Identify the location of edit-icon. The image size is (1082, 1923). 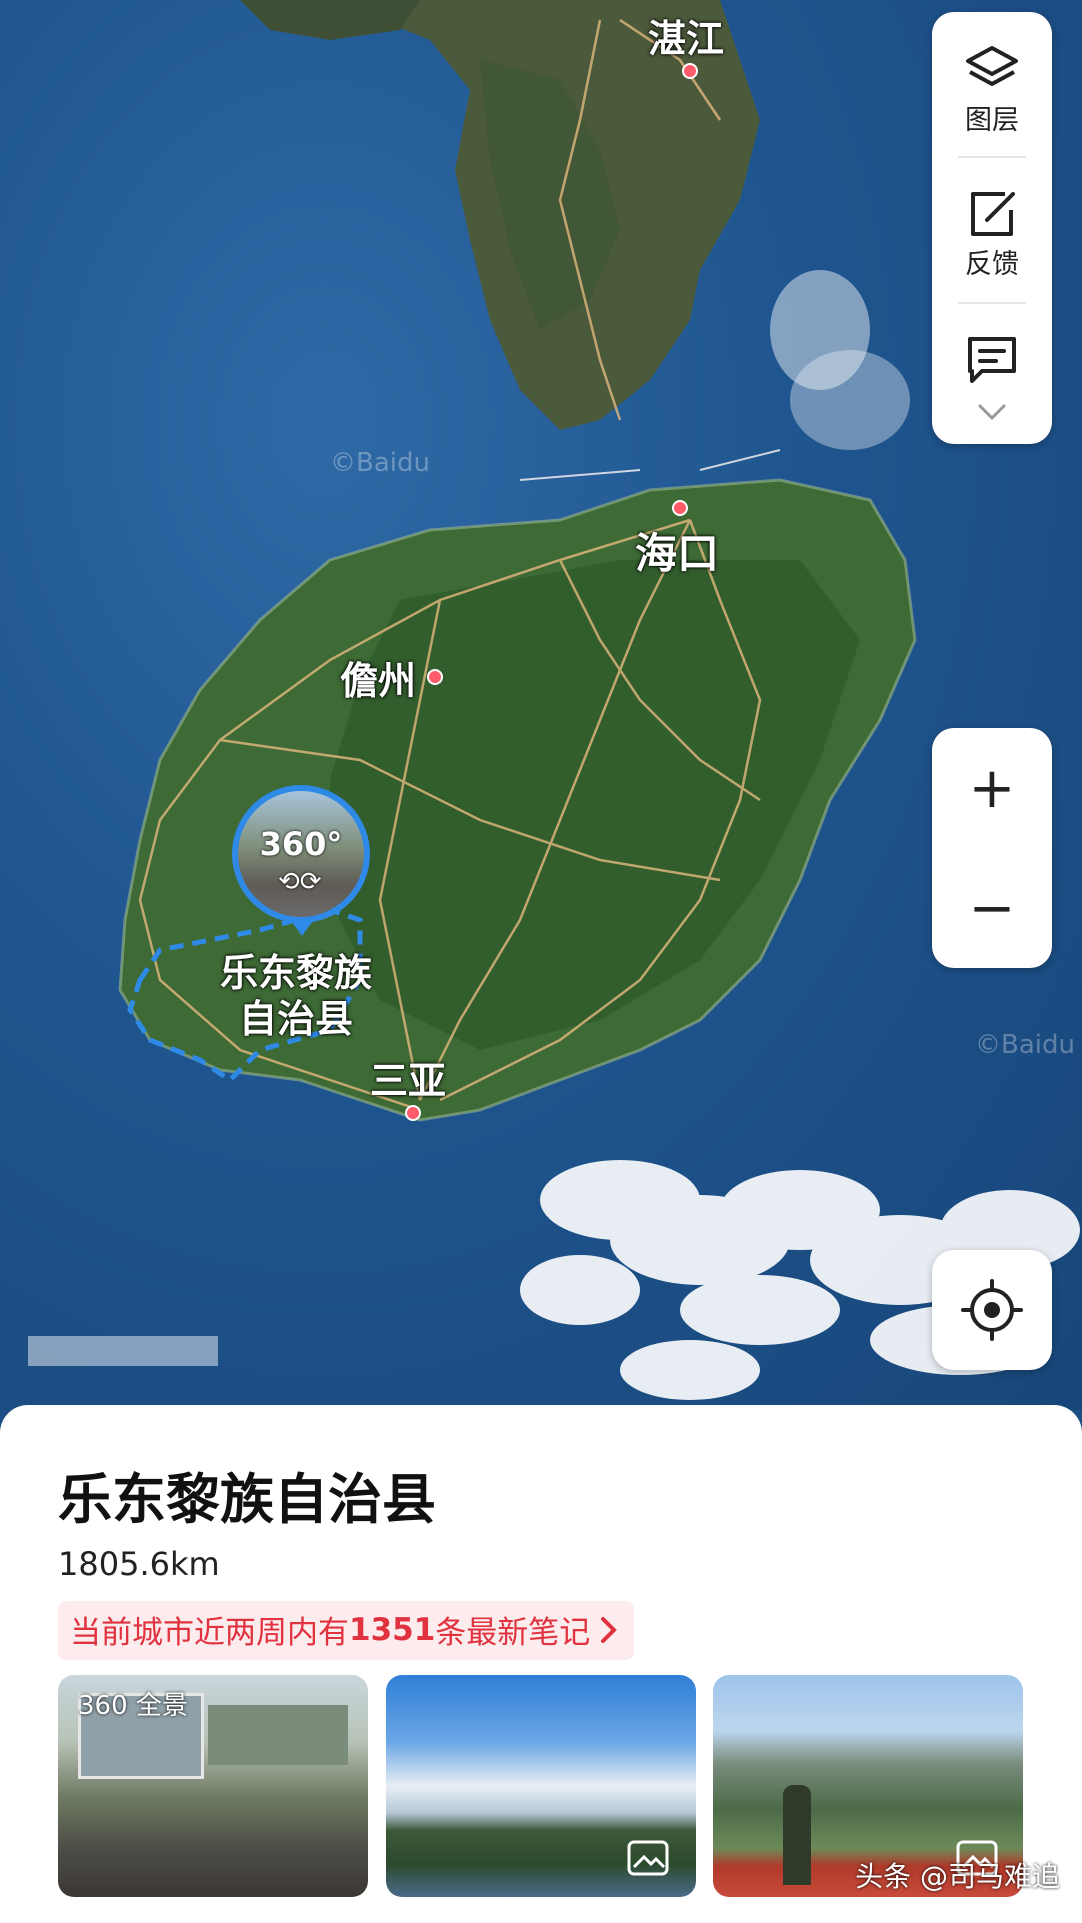
(993, 213).